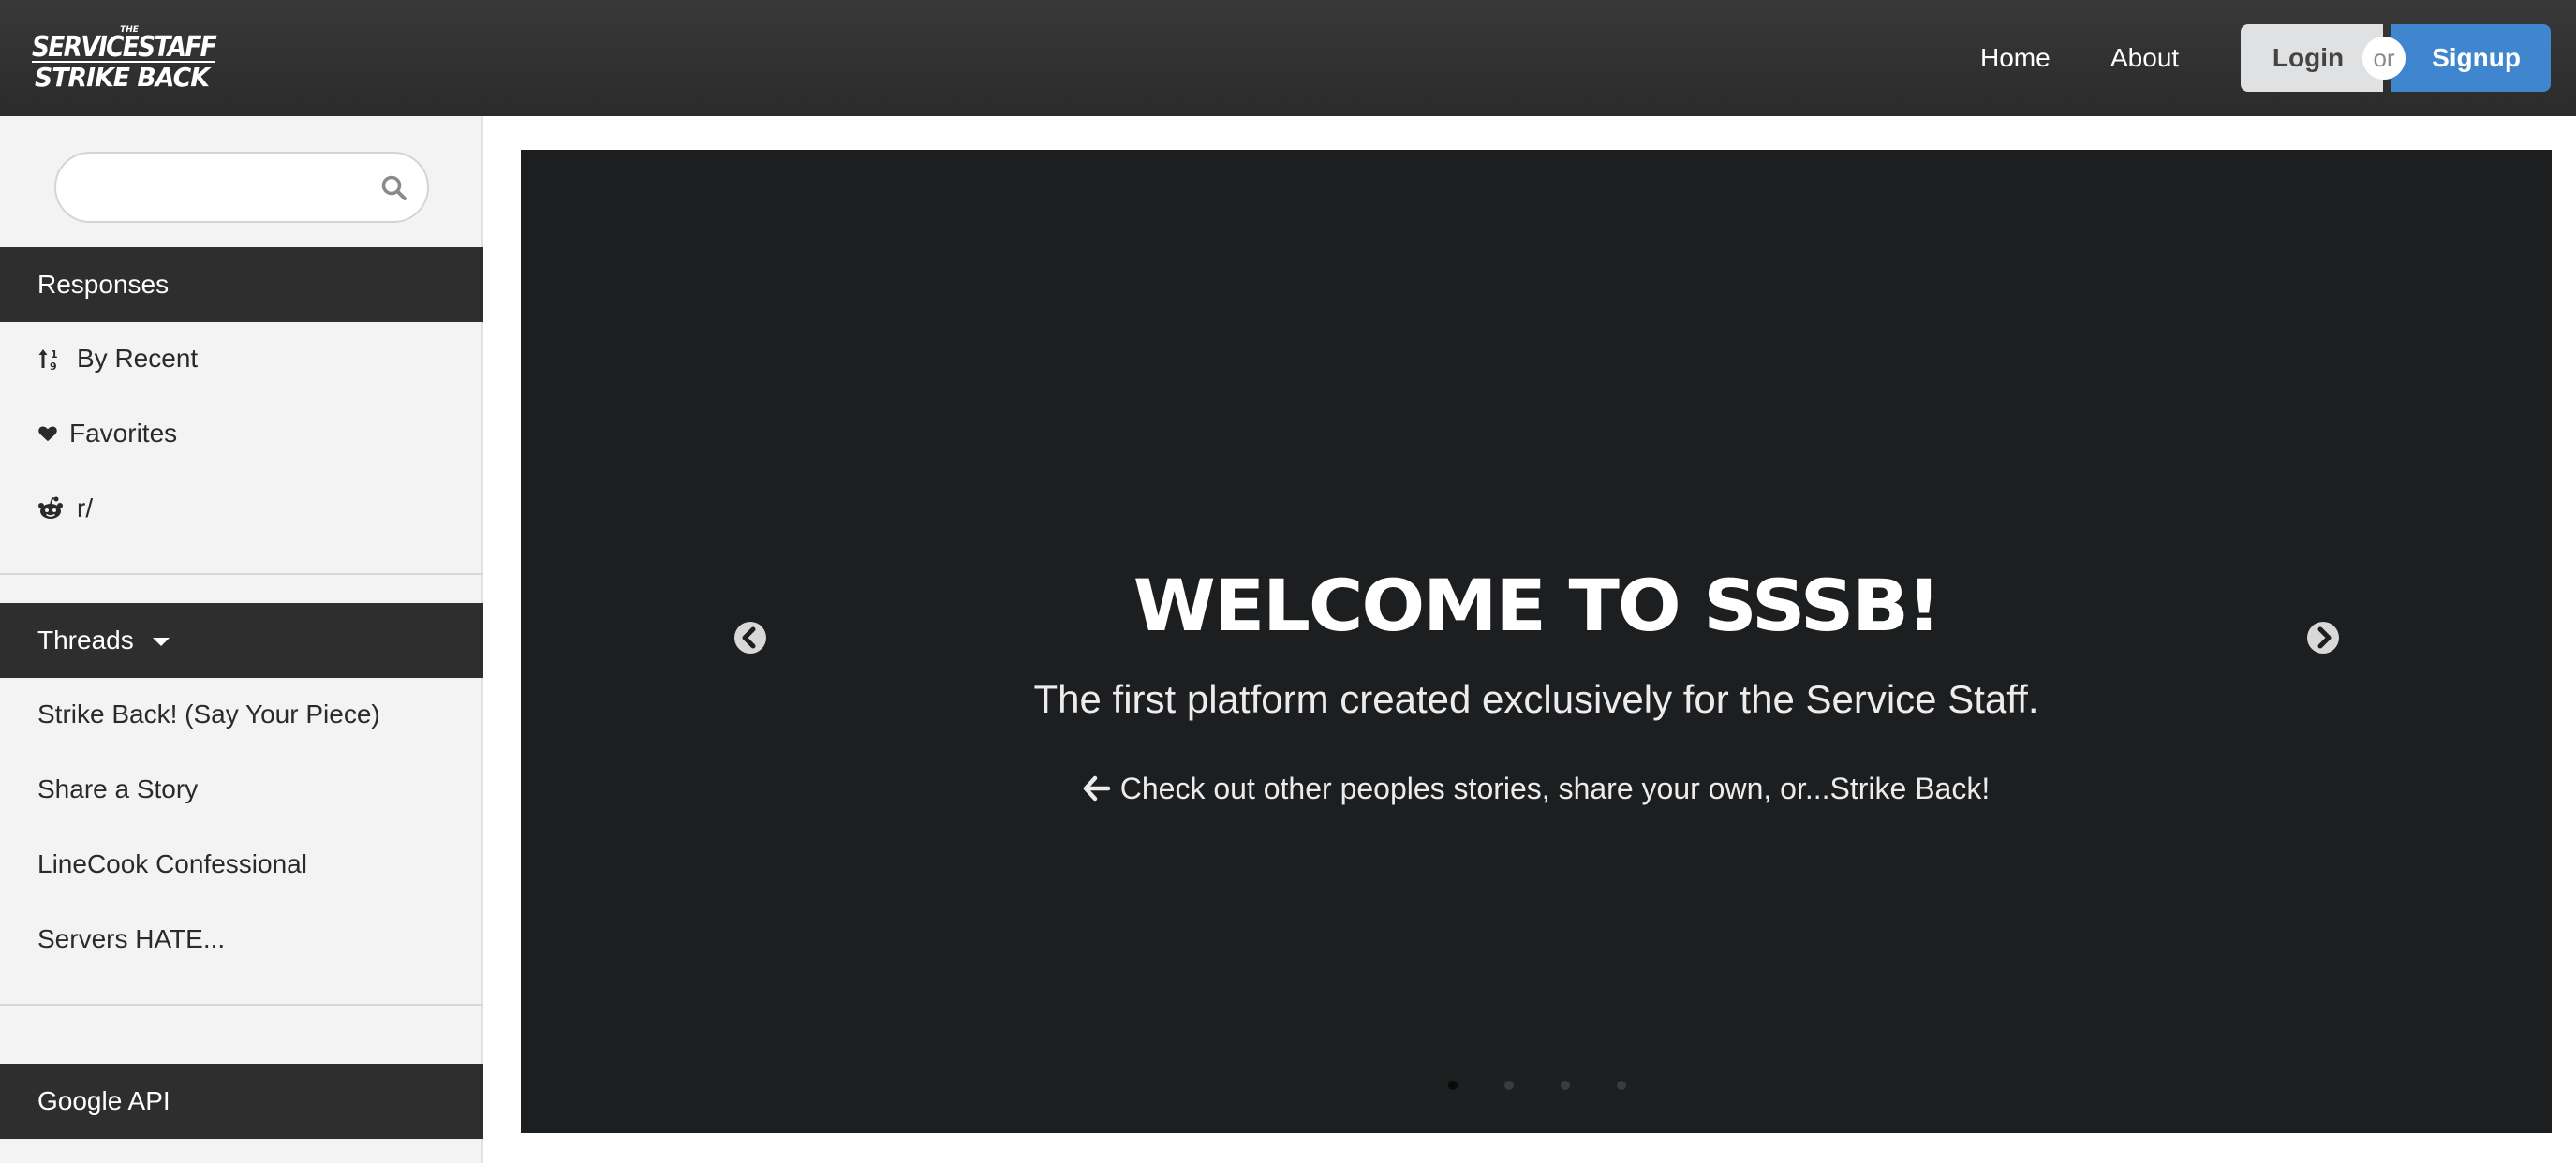 The width and height of the screenshot is (2576, 1163). Describe the element at coordinates (125, 47) in the screenshot. I see `svg-text: SERVICESTAFF` at that location.